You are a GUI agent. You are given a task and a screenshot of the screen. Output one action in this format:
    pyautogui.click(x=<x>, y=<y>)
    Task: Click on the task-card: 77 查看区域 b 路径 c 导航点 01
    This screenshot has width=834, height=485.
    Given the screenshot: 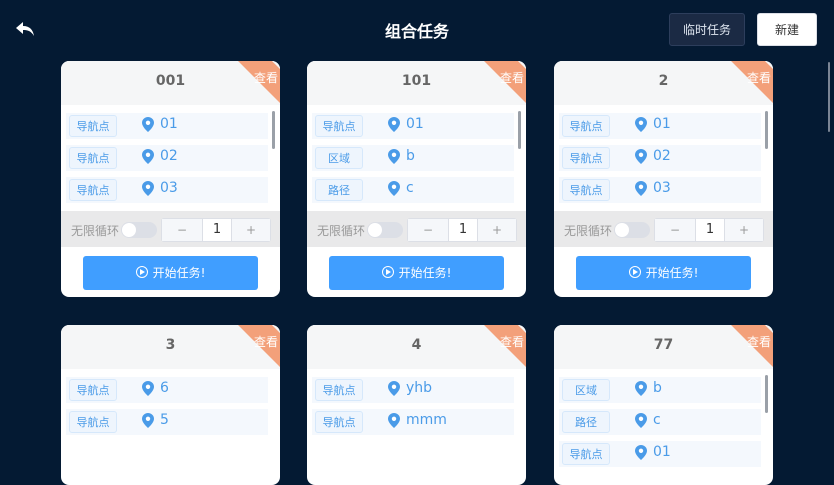 What is the action you would take?
    pyautogui.click(x=663, y=405)
    